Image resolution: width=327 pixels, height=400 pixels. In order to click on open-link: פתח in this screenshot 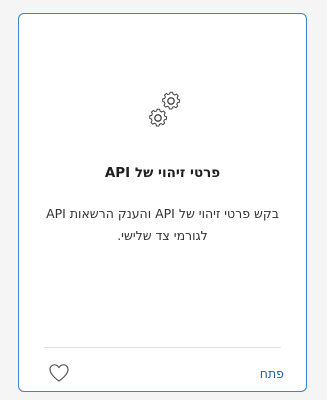, I will do `click(272, 373)`.